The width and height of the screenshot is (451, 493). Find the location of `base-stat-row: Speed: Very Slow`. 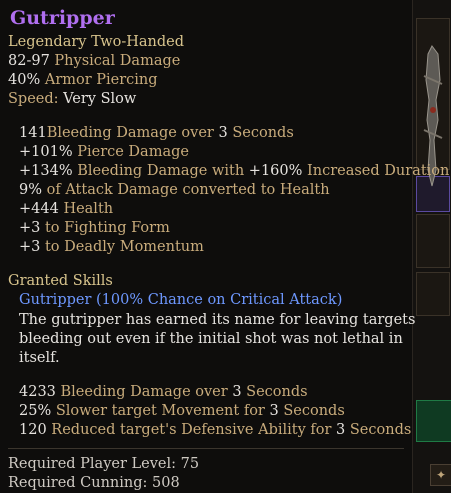

base-stat-row: Speed: Very Slow is located at coordinates (72, 99).